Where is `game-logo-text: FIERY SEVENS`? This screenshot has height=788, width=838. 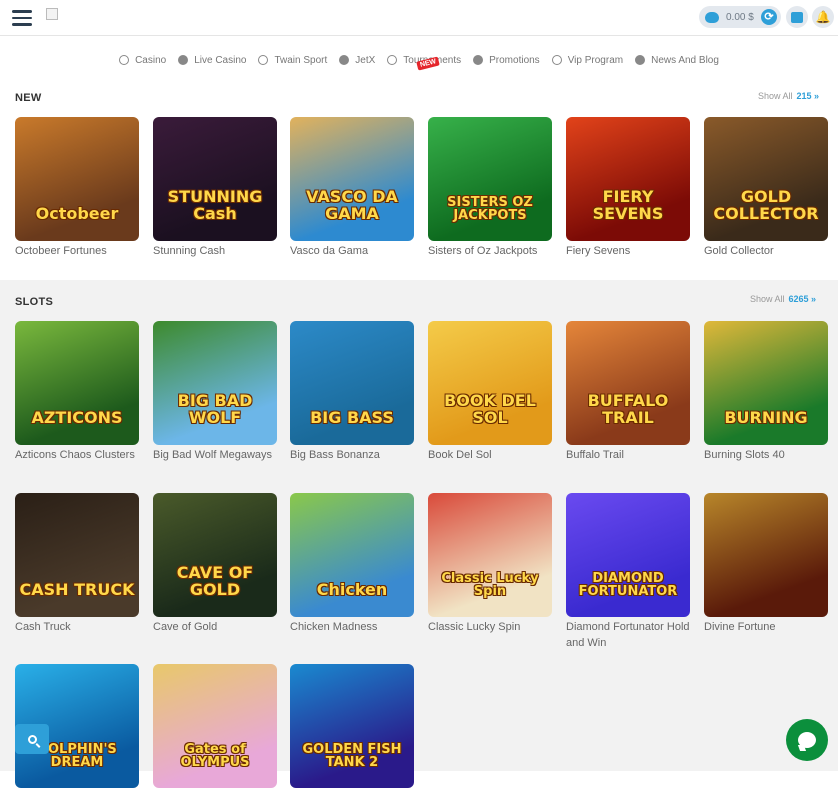 game-logo-text: FIERY SEVENS is located at coordinates (628, 205).